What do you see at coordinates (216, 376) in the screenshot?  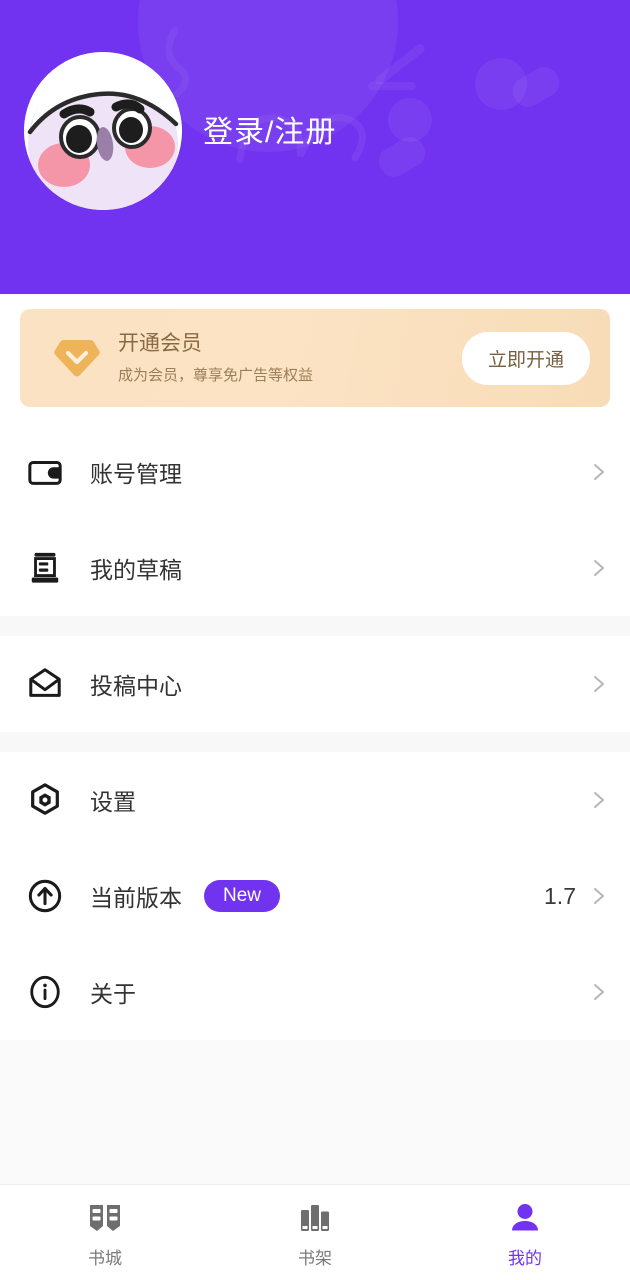 I see `vip-subtitle: 成为会员，尊享免广告等权益` at bounding box center [216, 376].